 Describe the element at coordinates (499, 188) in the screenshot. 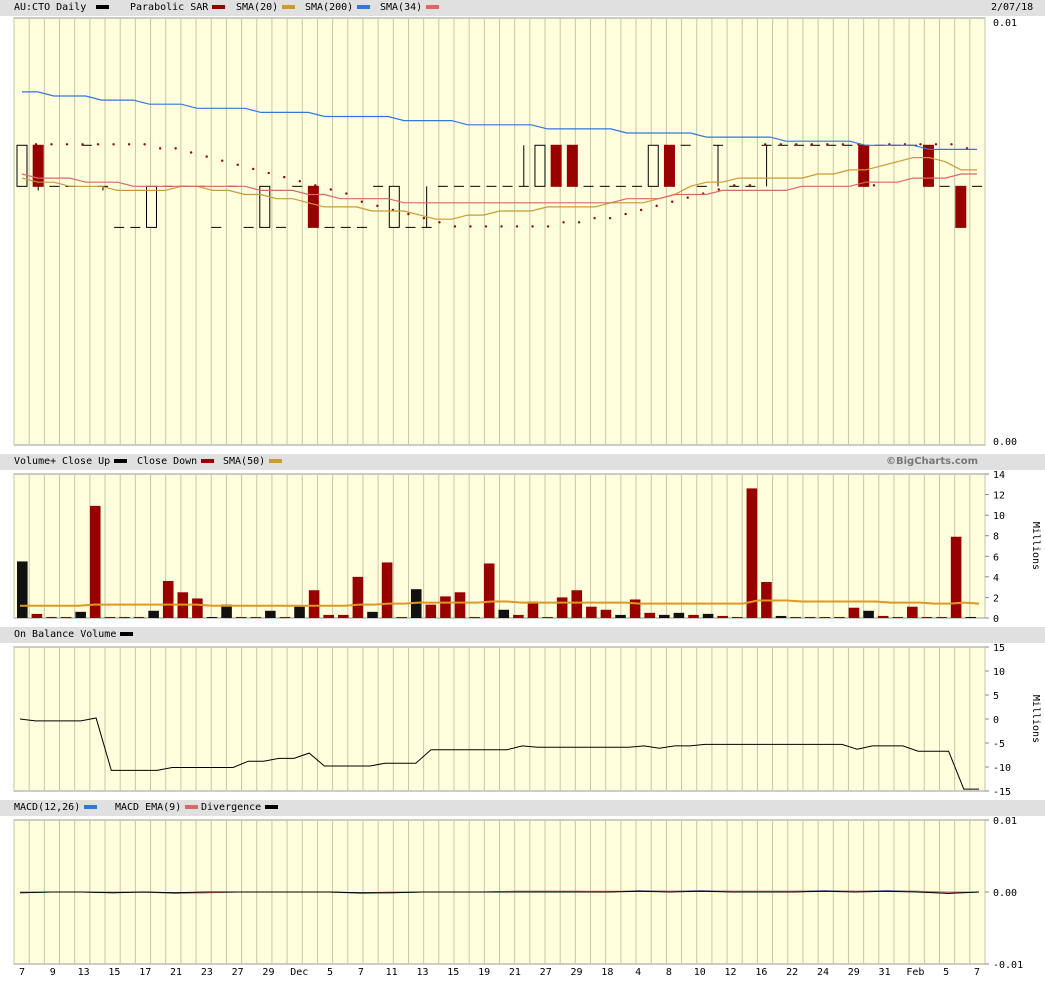

I see `line-sma34` at that location.